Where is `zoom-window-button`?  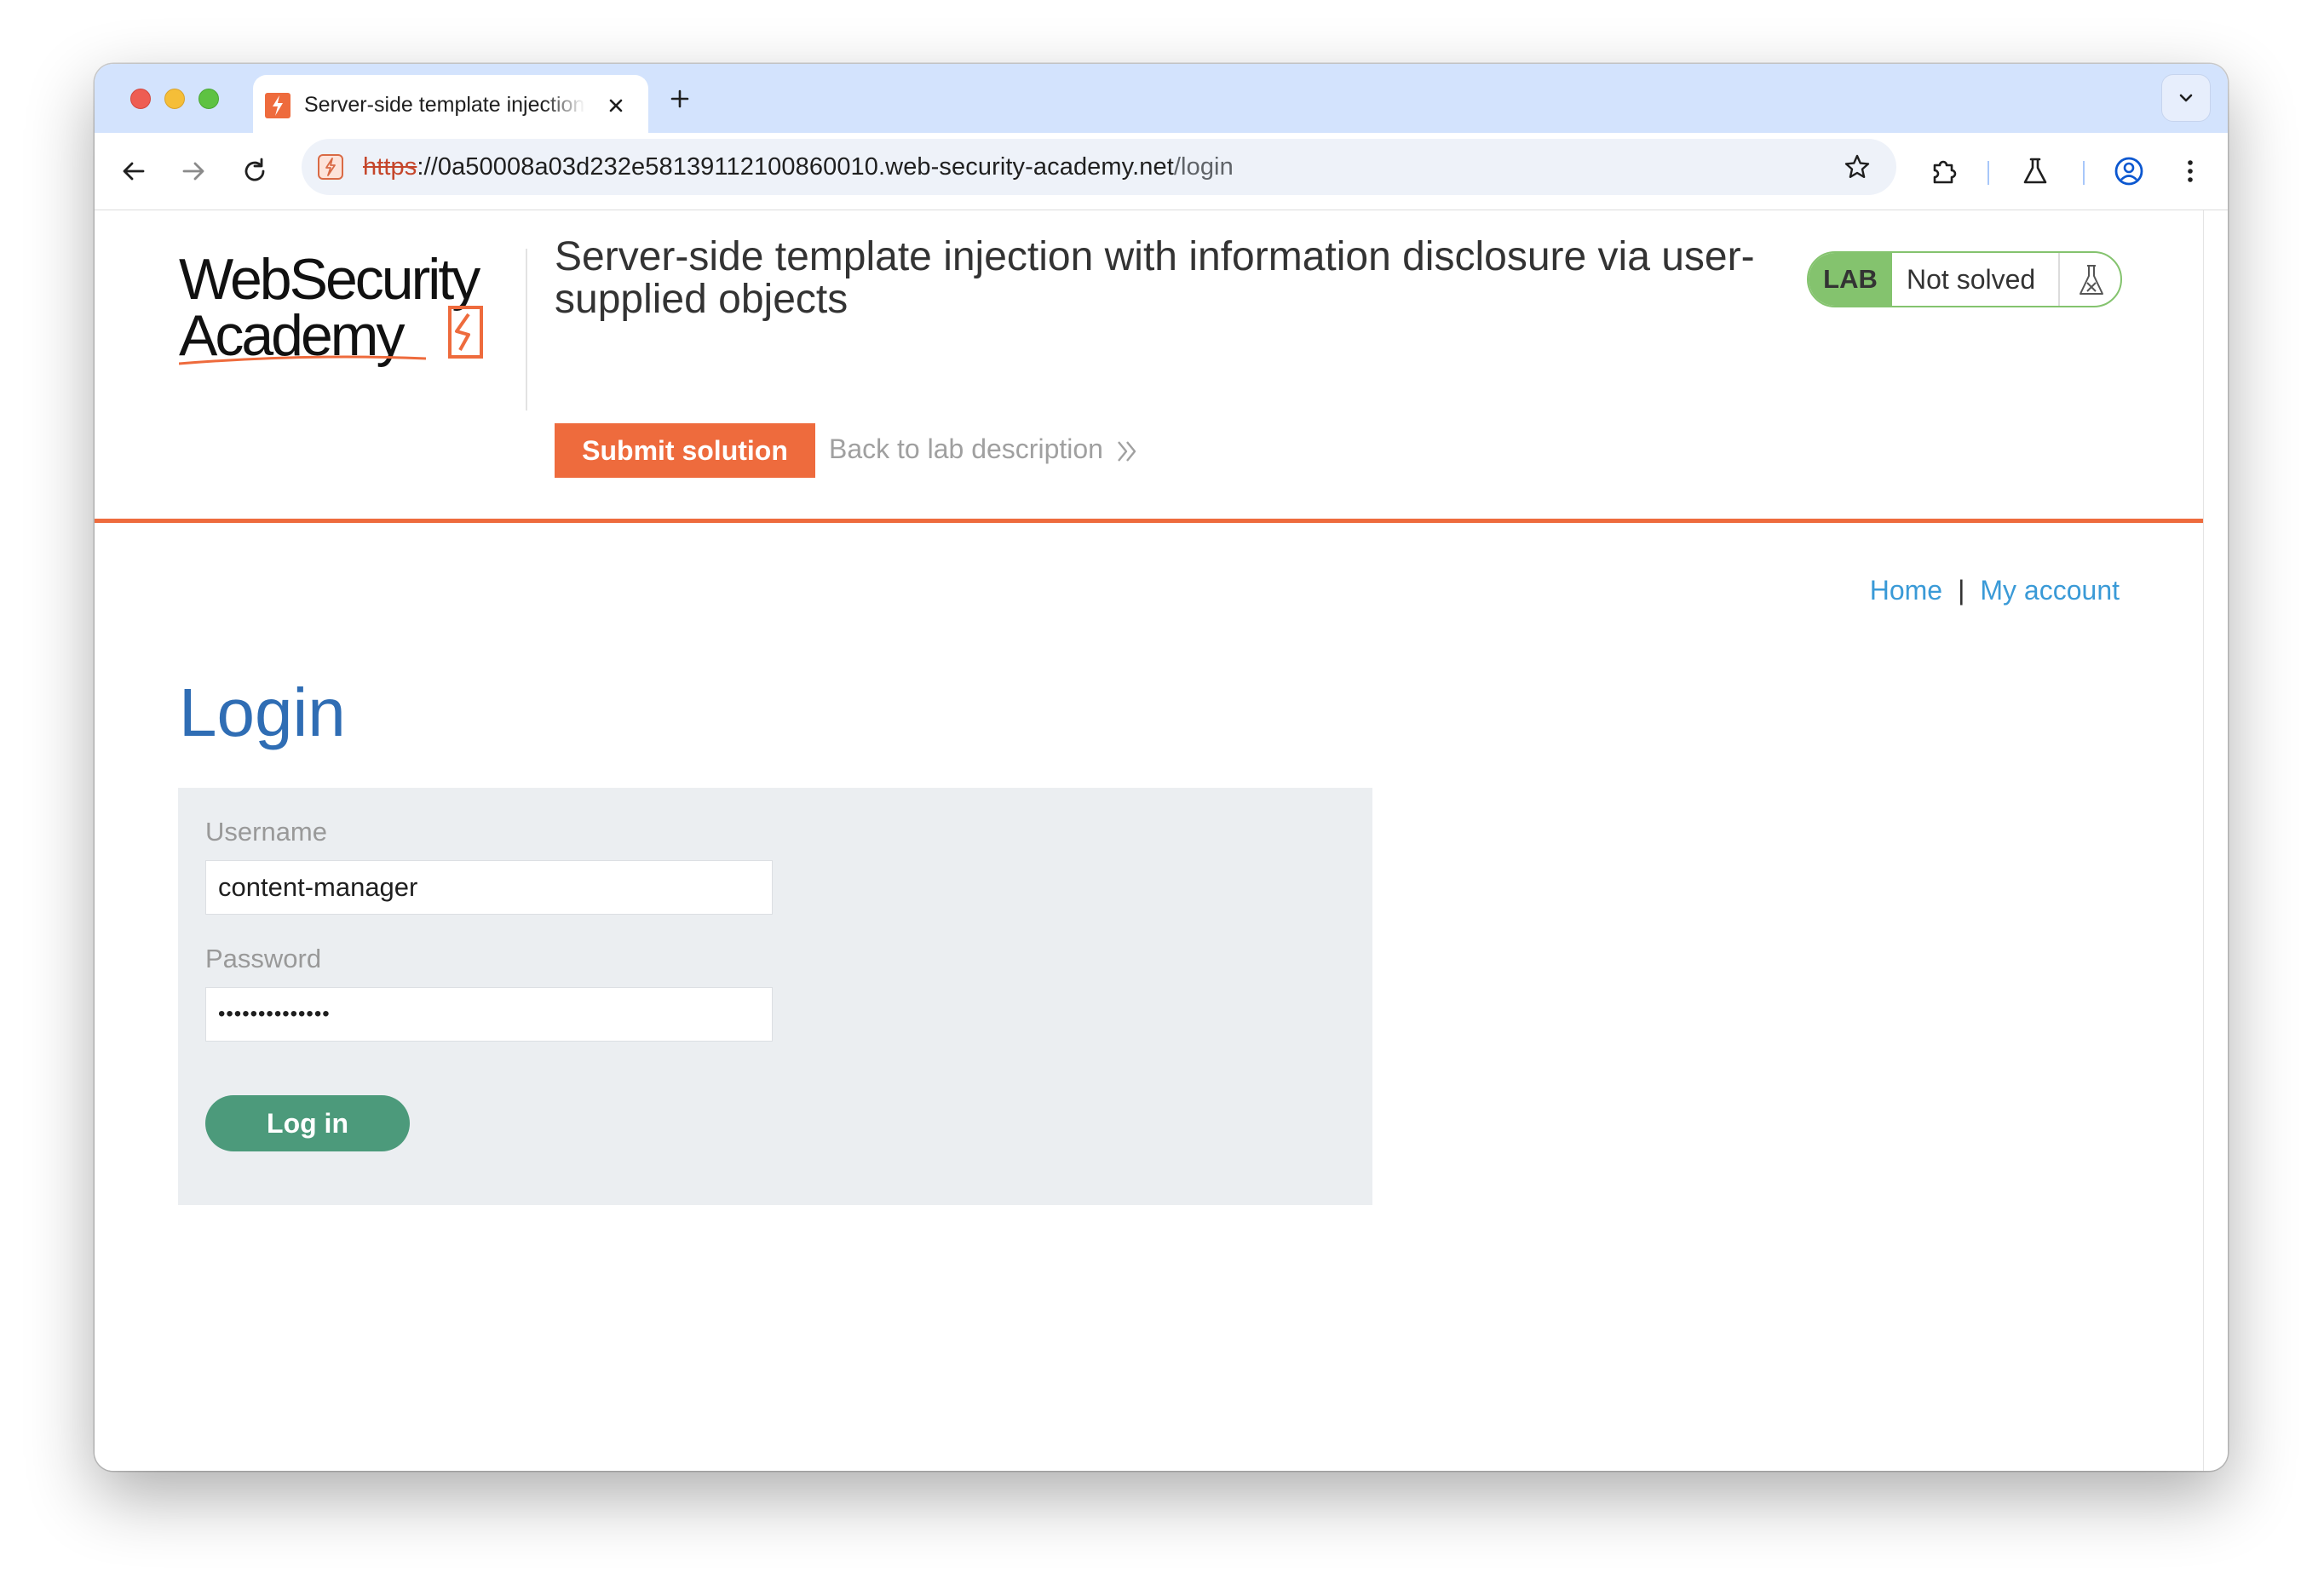 zoom-window-button is located at coordinates (208, 99).